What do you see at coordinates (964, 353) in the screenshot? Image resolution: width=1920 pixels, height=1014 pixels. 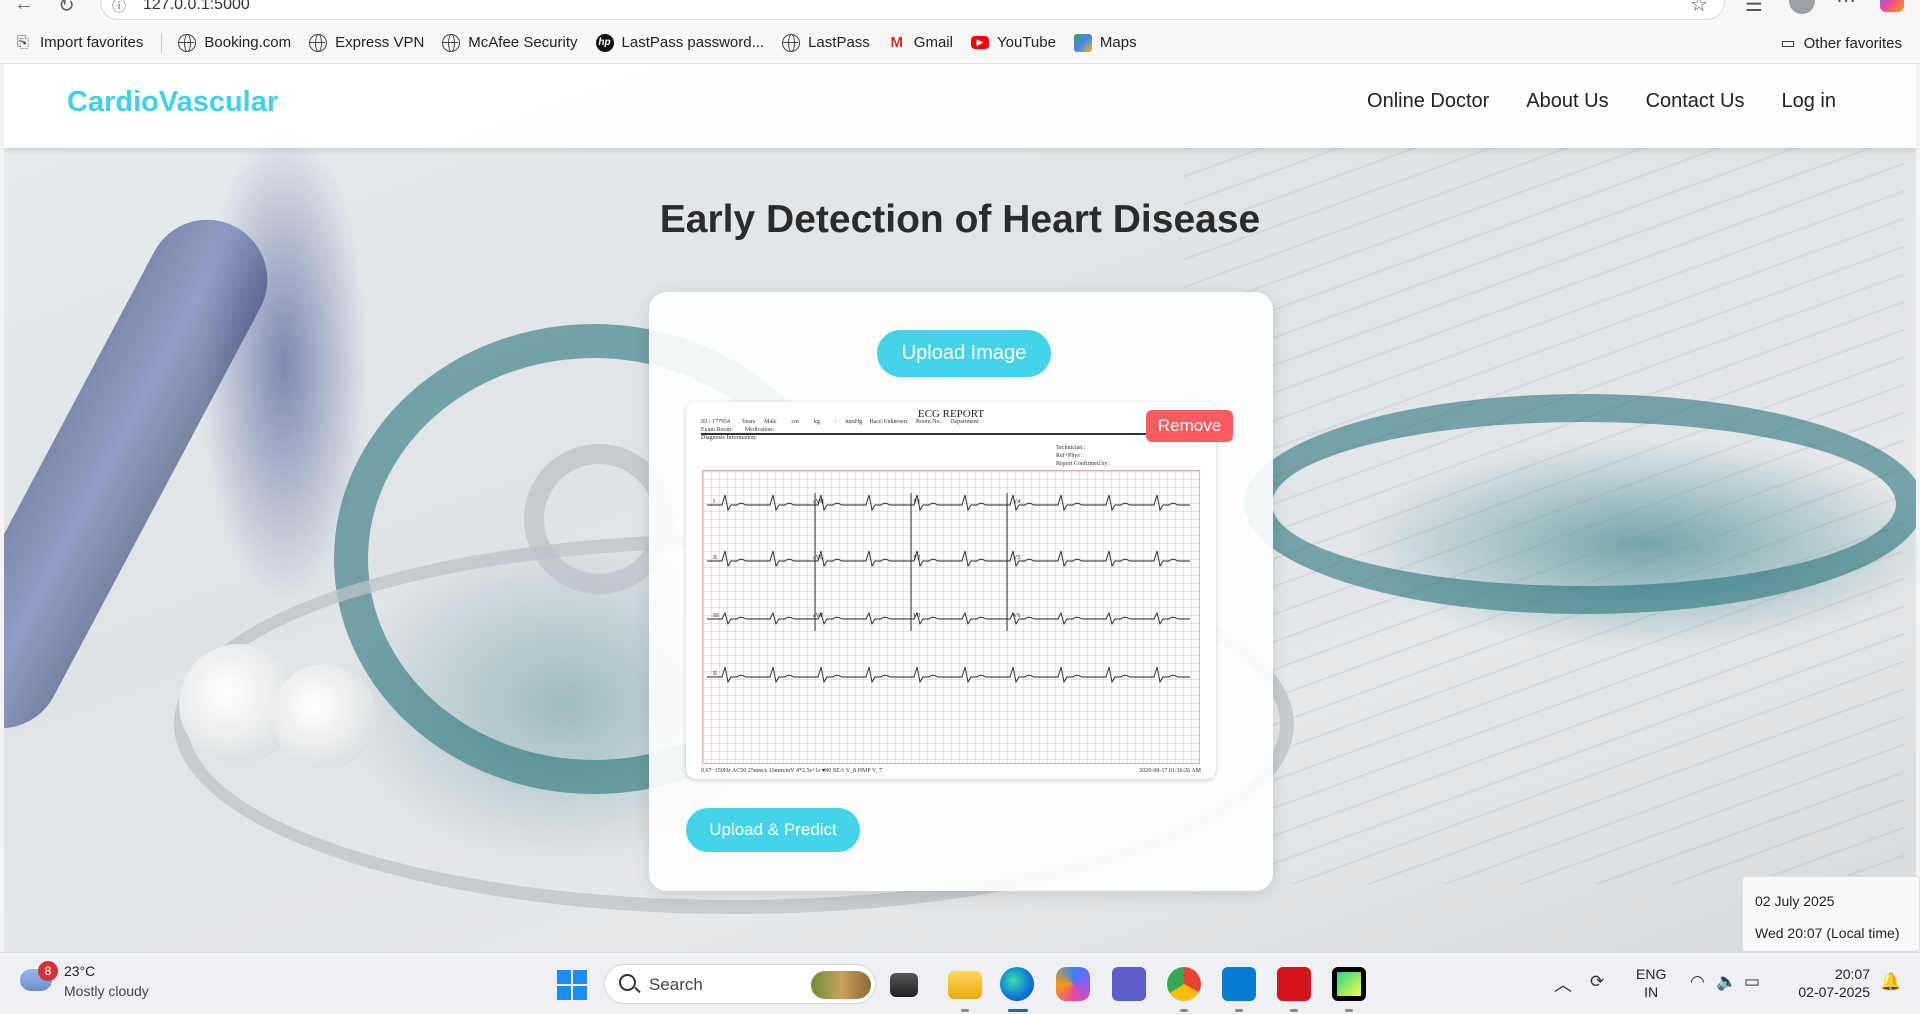 I see `upload-image-button: Upload Image` at bounding box center [964, 353].